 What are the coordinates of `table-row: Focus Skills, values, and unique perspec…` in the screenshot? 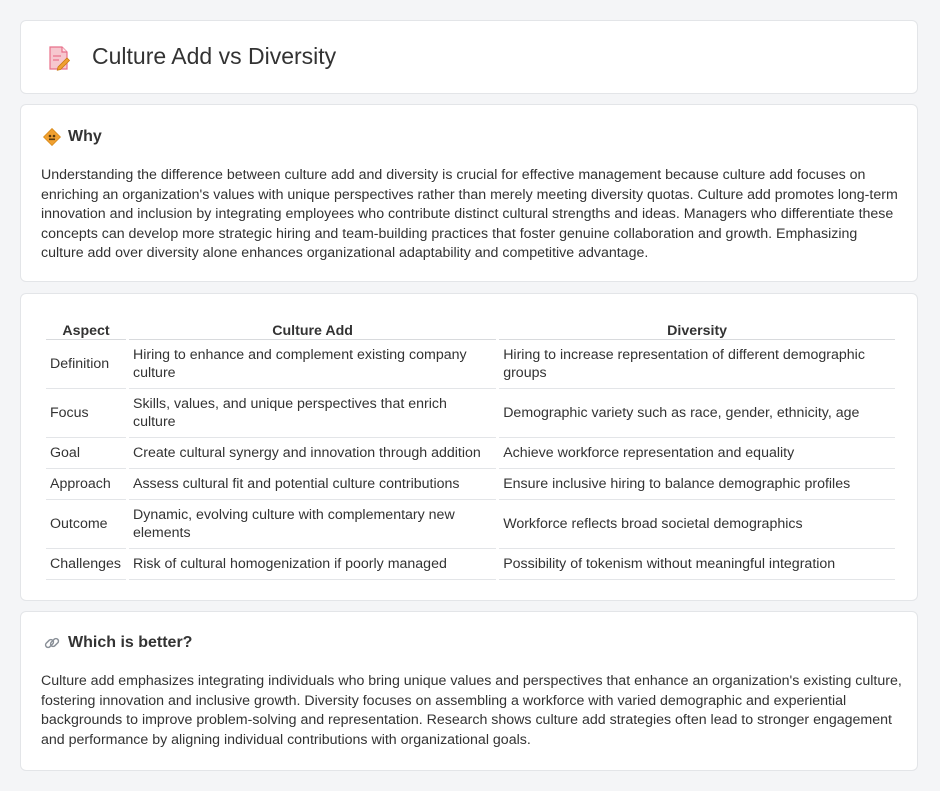 It's located at (470, 413).